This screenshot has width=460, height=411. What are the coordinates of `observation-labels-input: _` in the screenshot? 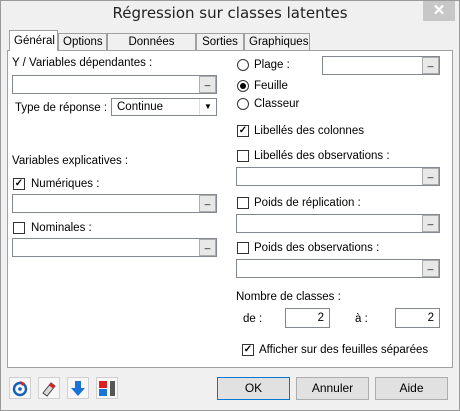 It's located at (338, 176).